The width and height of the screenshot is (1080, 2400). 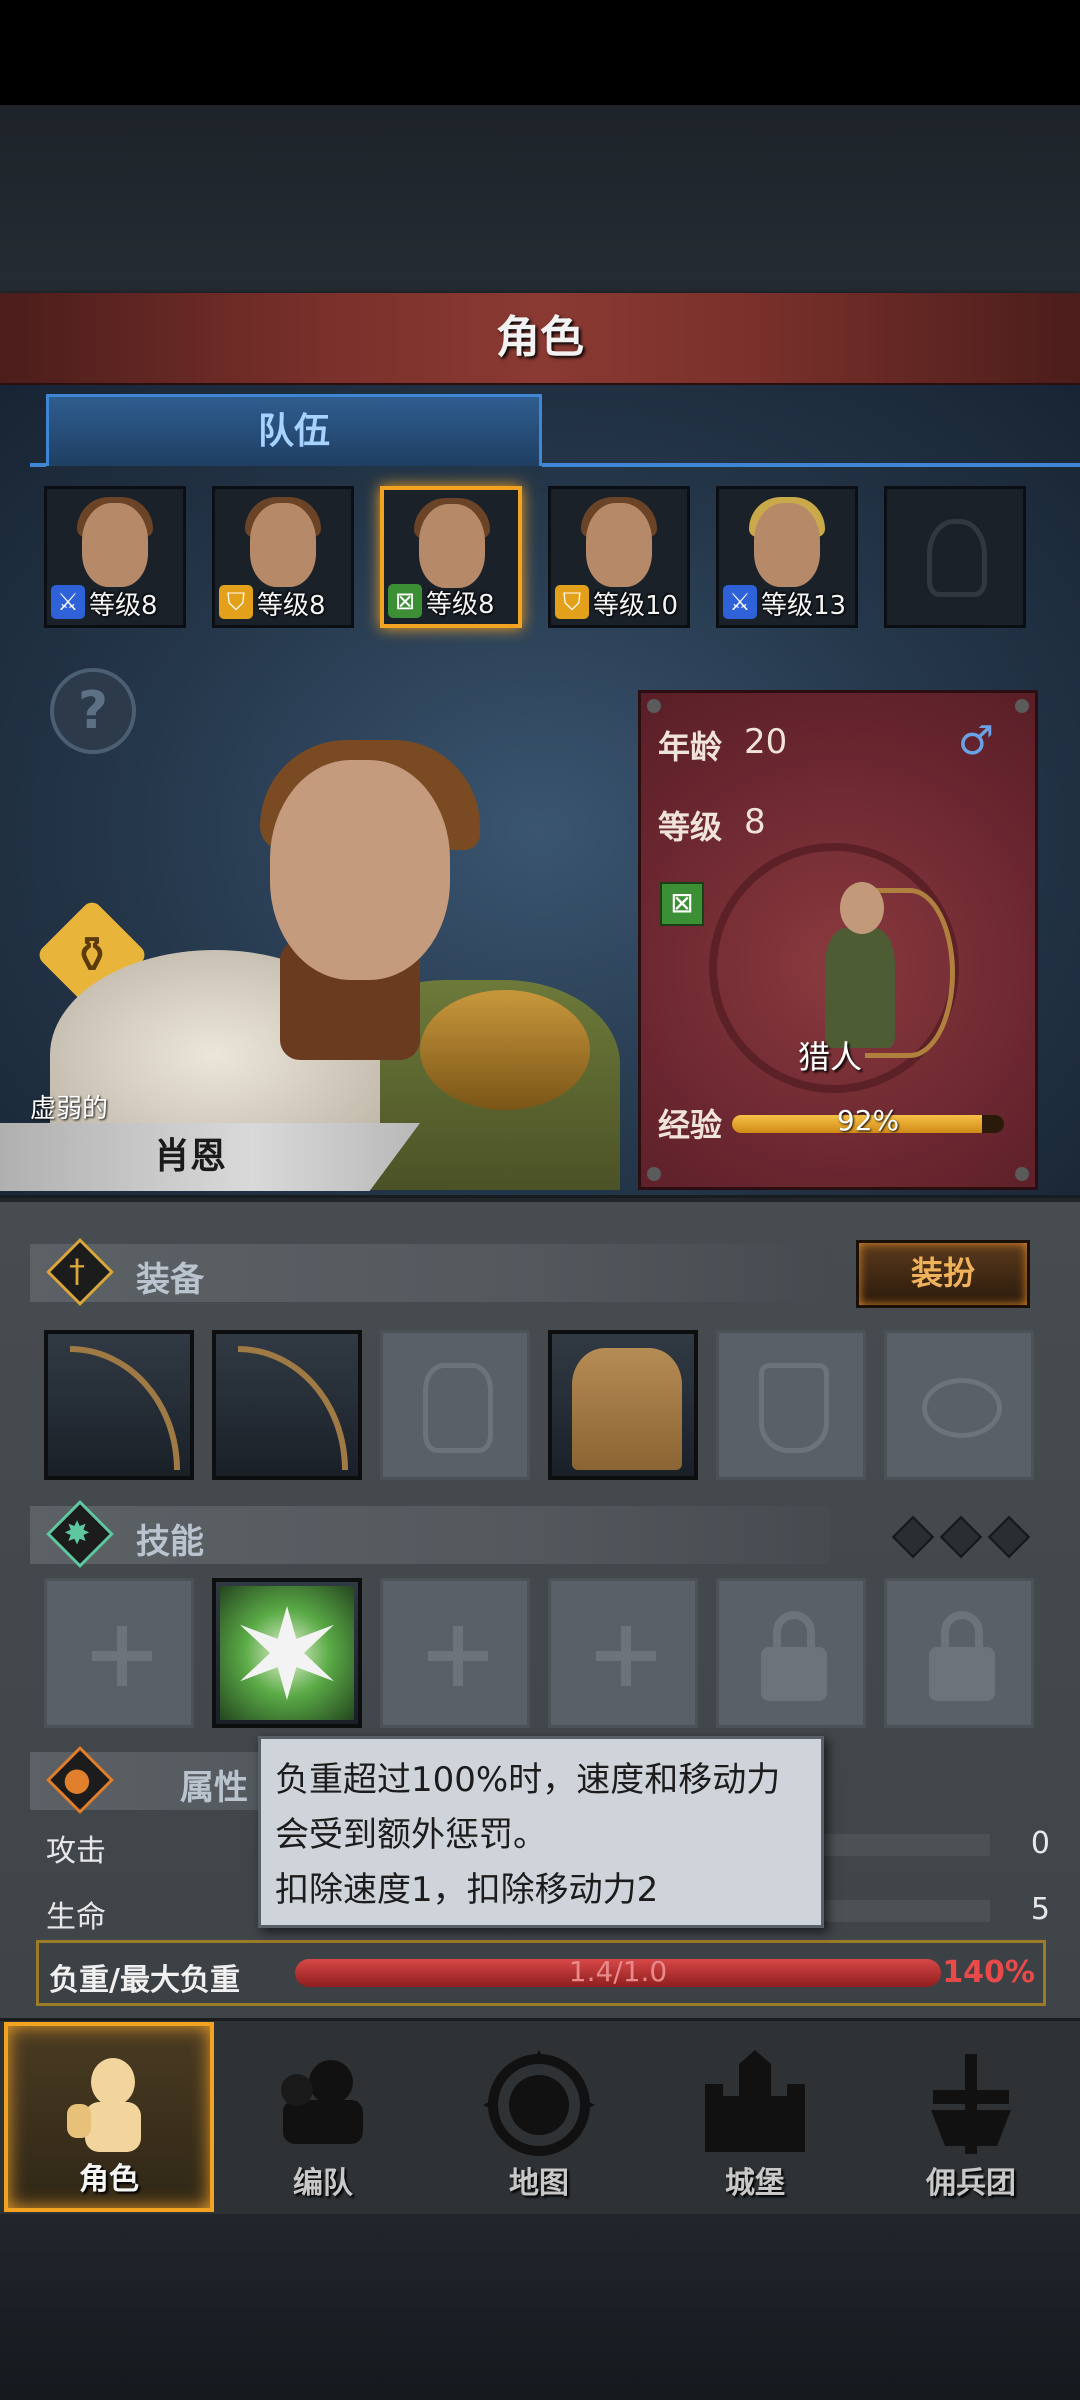 I want to click on nav-label: 地图, so click(x=539, y=2183).